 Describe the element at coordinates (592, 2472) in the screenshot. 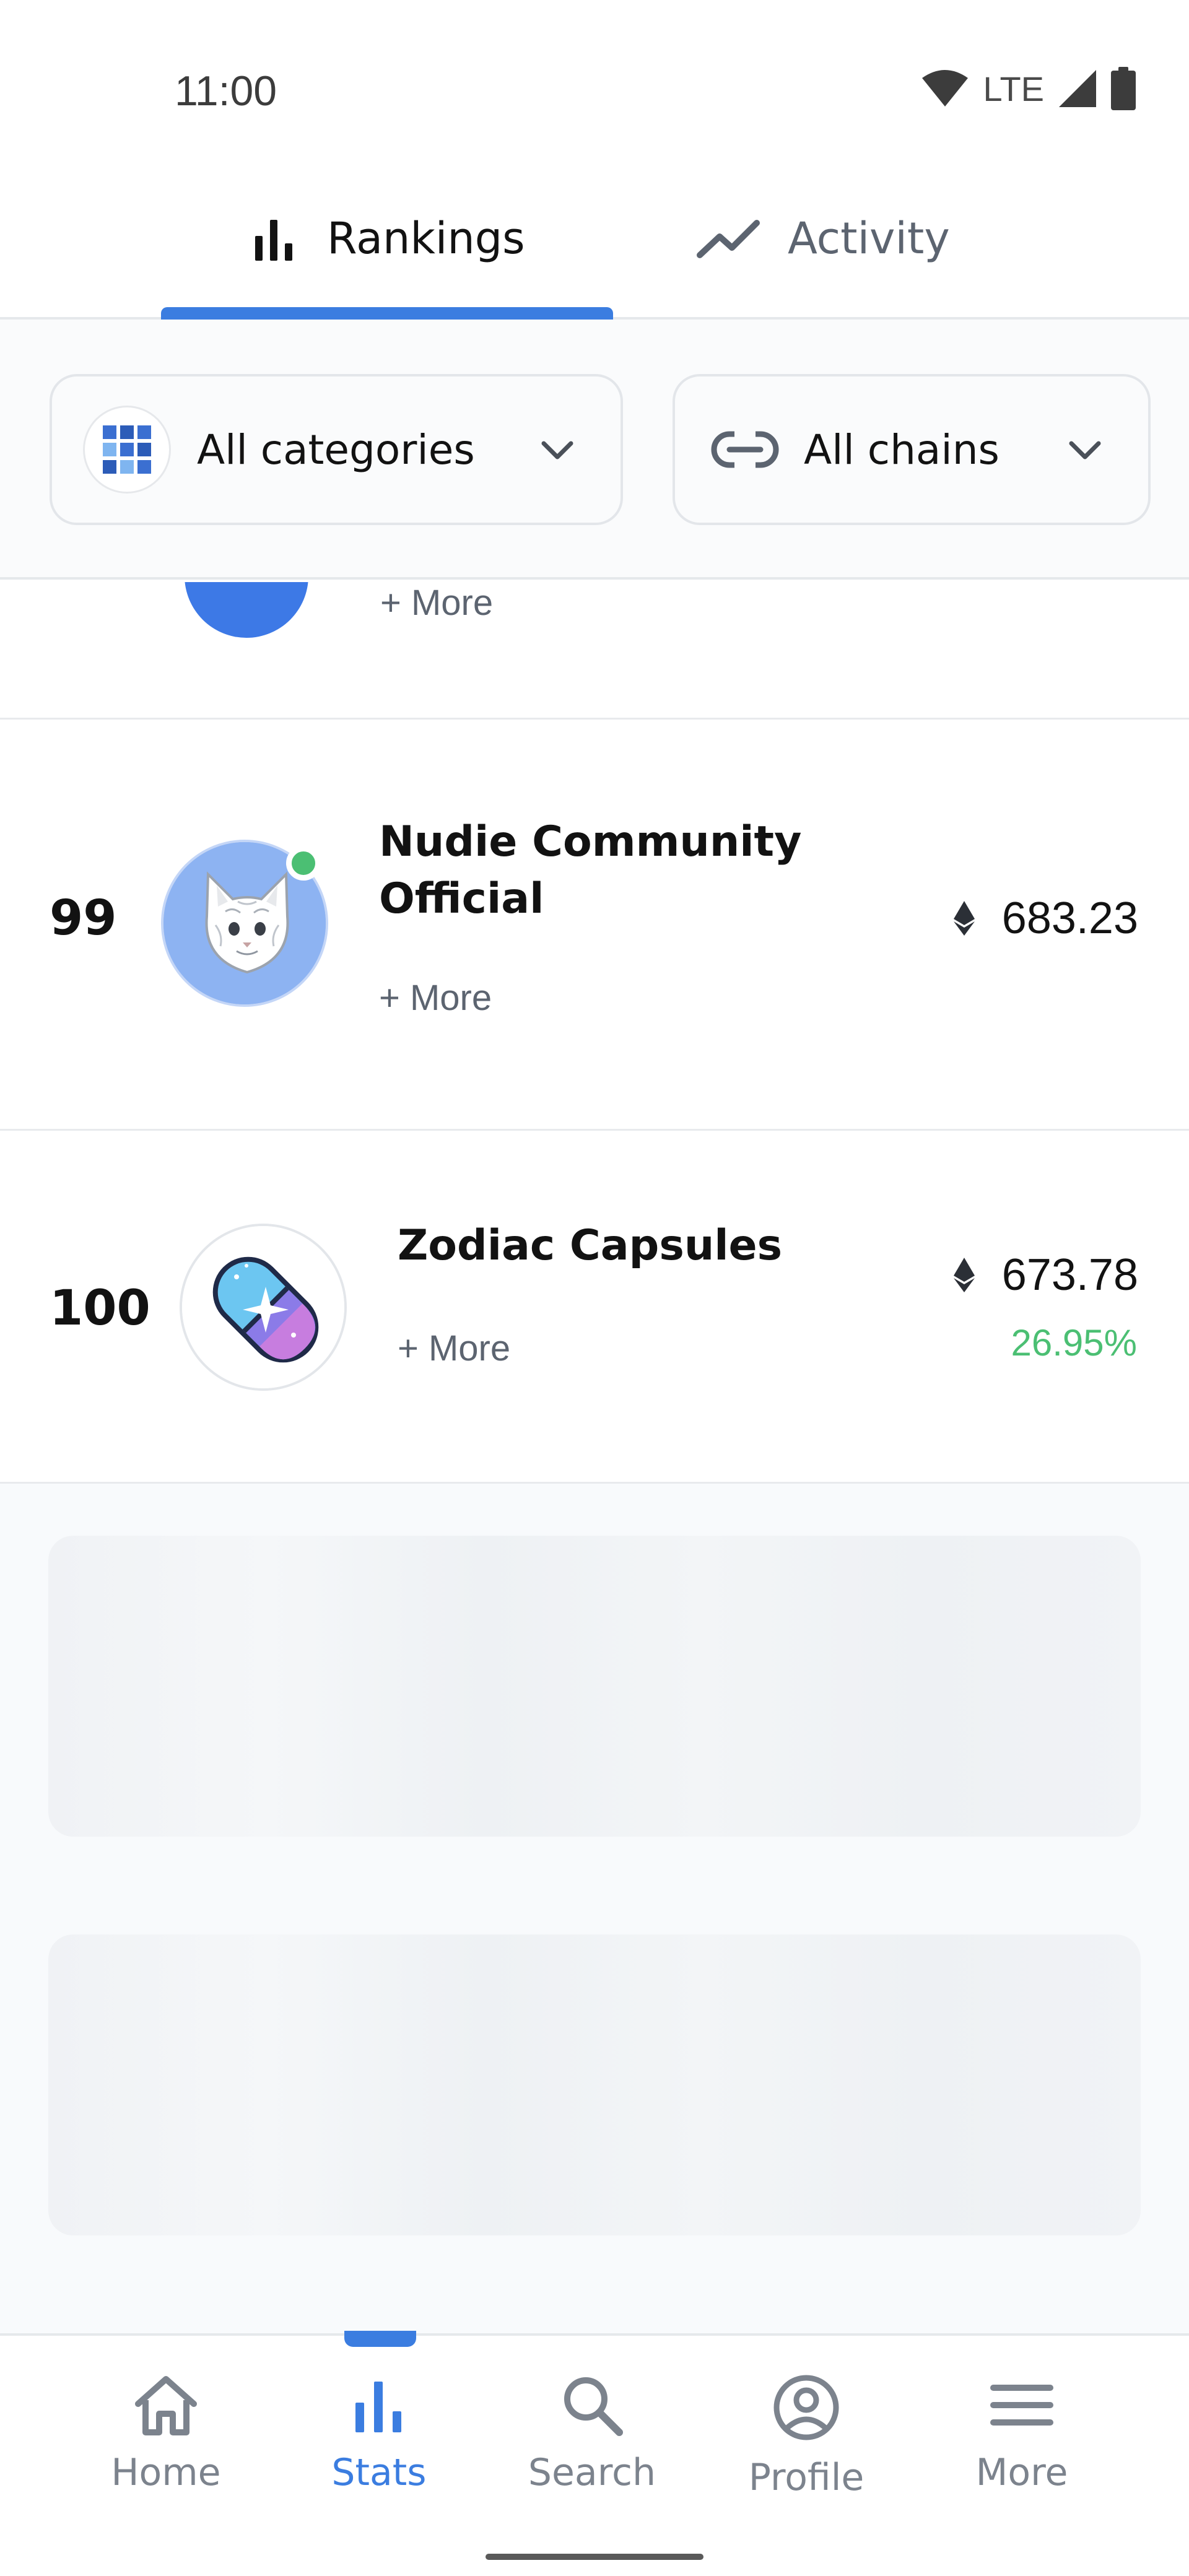

I see `nav-search-label: Search` at that location.